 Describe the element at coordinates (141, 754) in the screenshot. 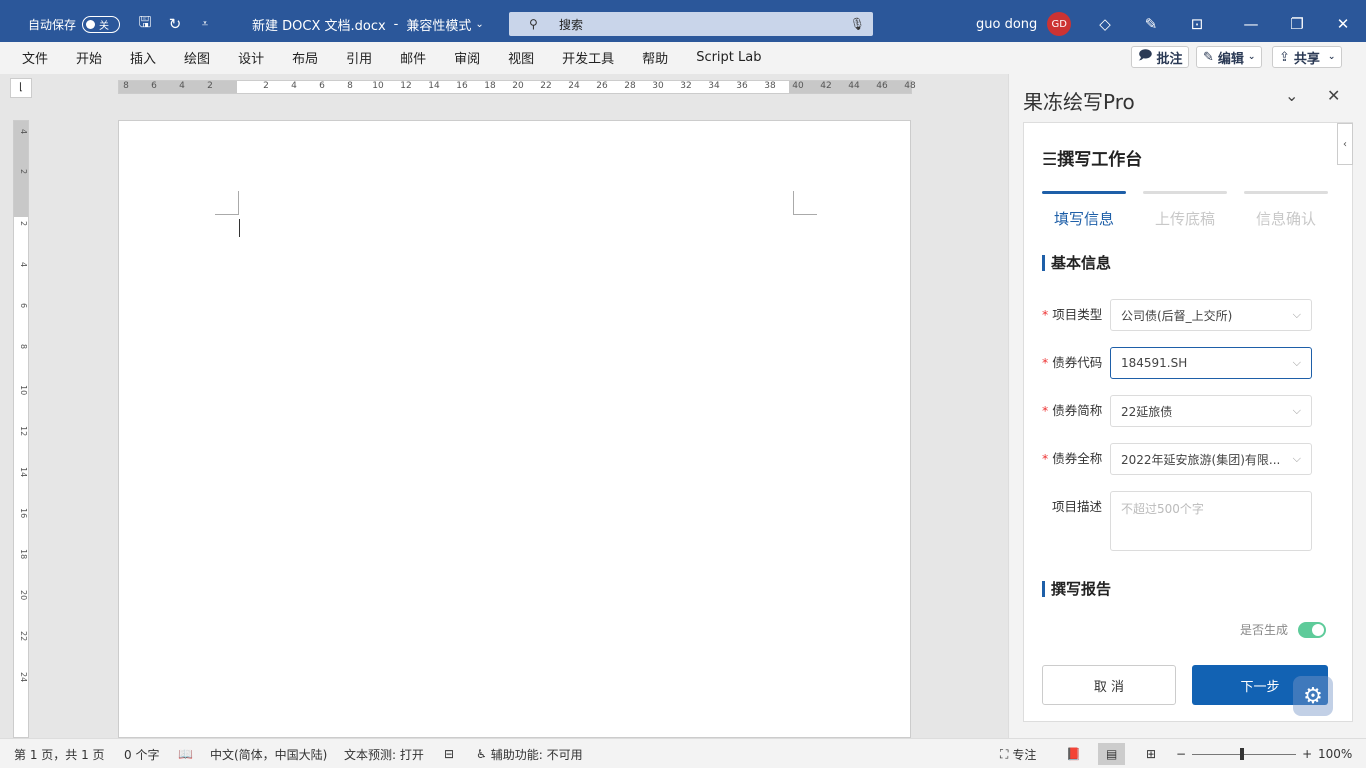

I see `word-count: 0 个字` at that location.